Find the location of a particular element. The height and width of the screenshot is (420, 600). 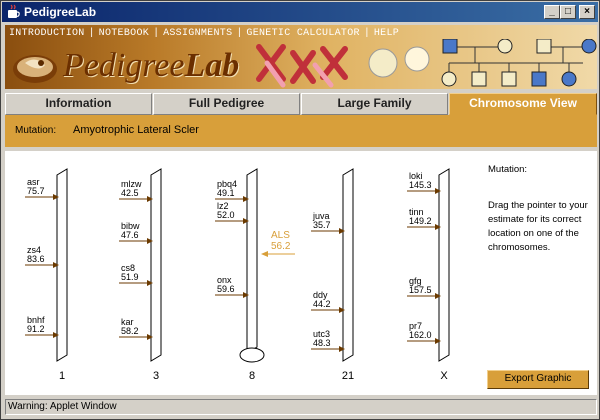

marker-pbq4: pbq449.1 is located at coordinates (232, 190).